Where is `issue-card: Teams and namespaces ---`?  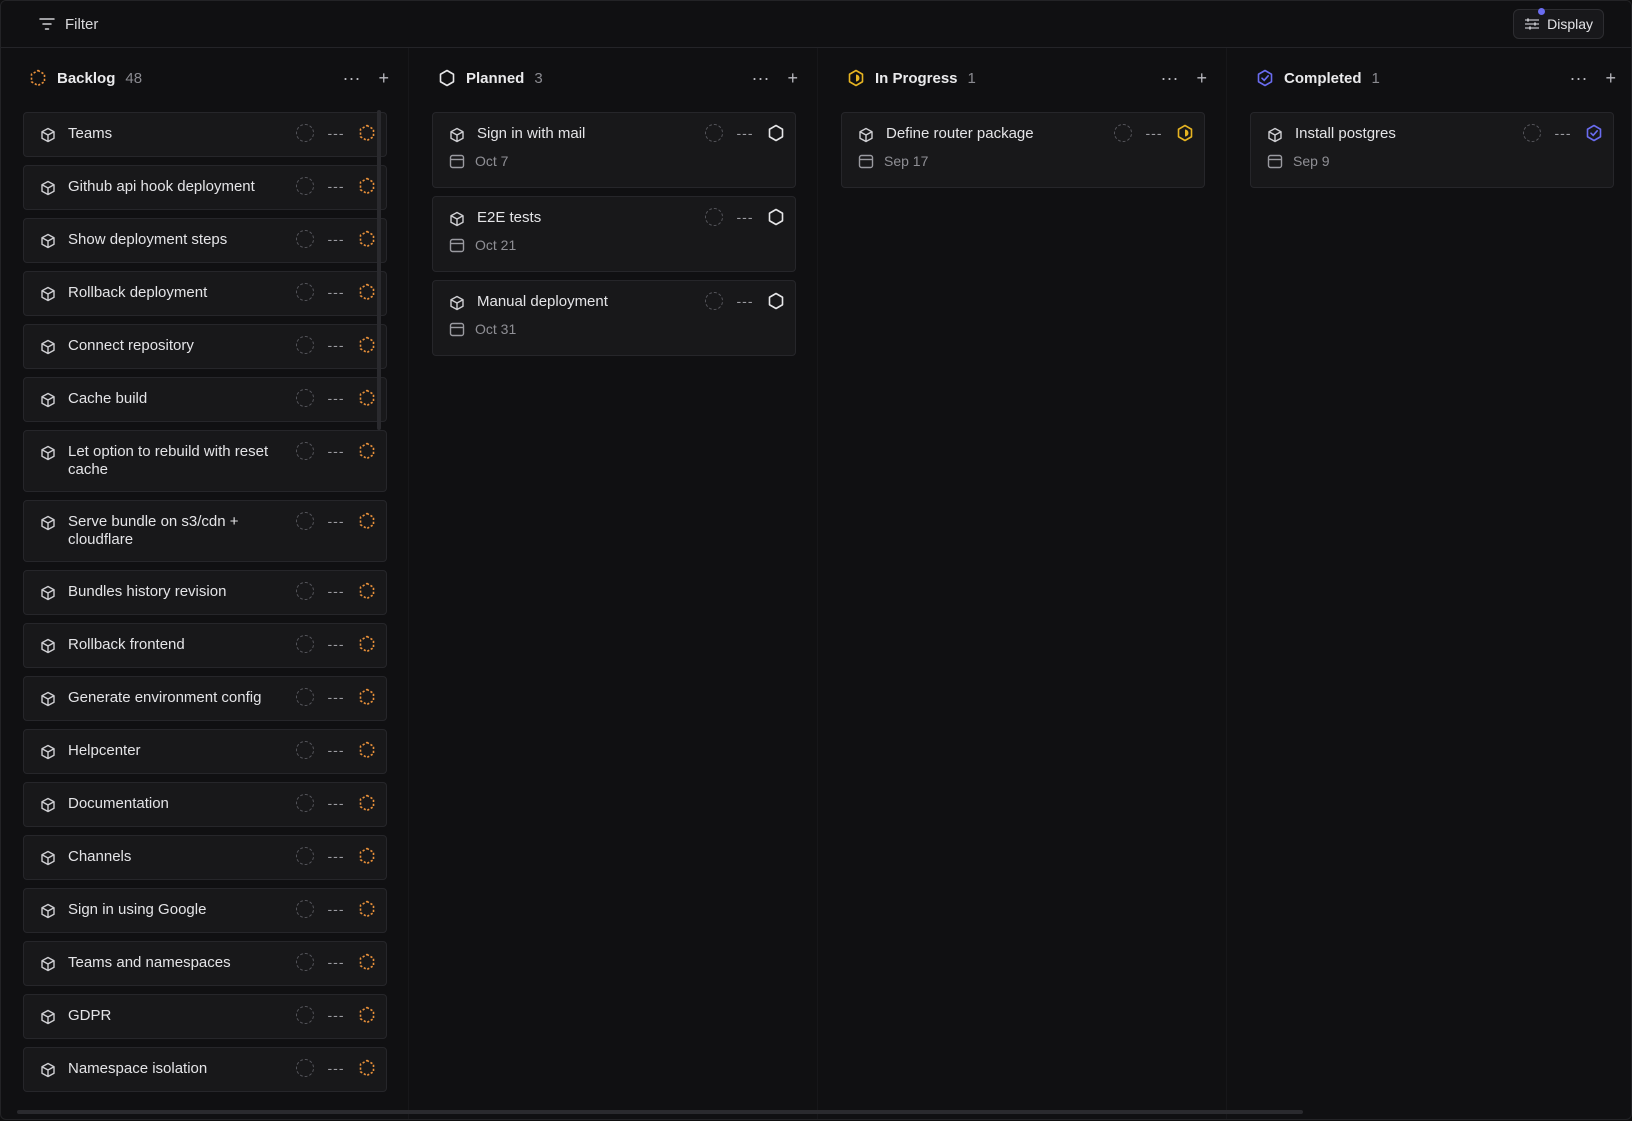 issue-card: Teams and namespaces --- is located at coordinates (205, 963).